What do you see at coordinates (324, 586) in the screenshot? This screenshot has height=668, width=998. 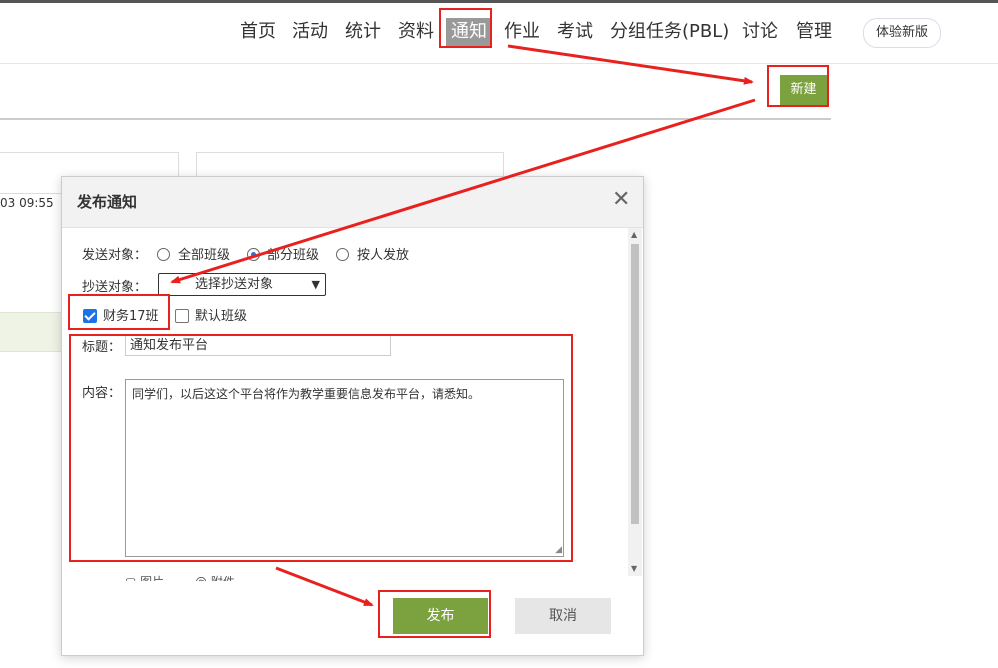 I see `arrow-to-publish-button` at bounding box center [324, 586].